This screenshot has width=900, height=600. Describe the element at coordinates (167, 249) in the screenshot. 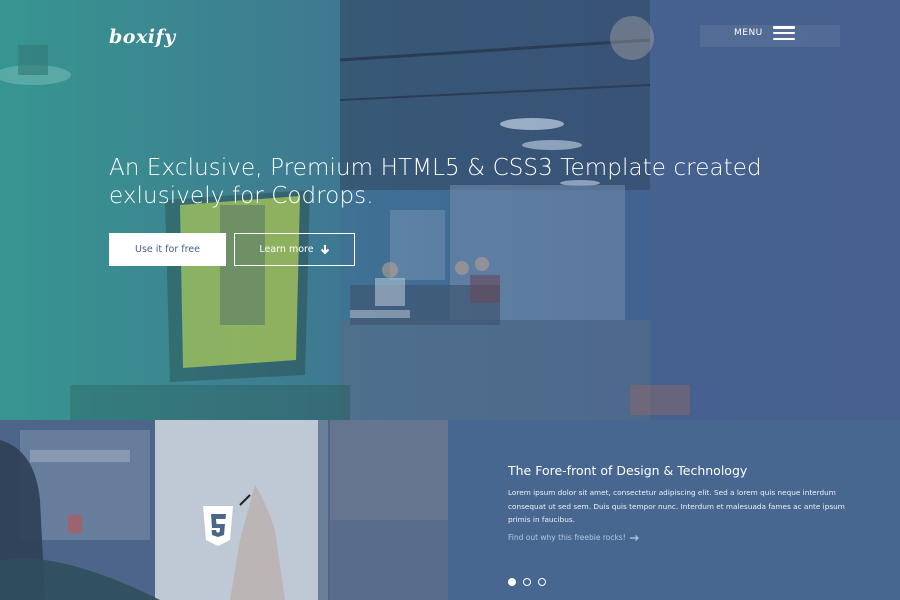

I see `use-it-for-free-button: Use it for free` at that location.